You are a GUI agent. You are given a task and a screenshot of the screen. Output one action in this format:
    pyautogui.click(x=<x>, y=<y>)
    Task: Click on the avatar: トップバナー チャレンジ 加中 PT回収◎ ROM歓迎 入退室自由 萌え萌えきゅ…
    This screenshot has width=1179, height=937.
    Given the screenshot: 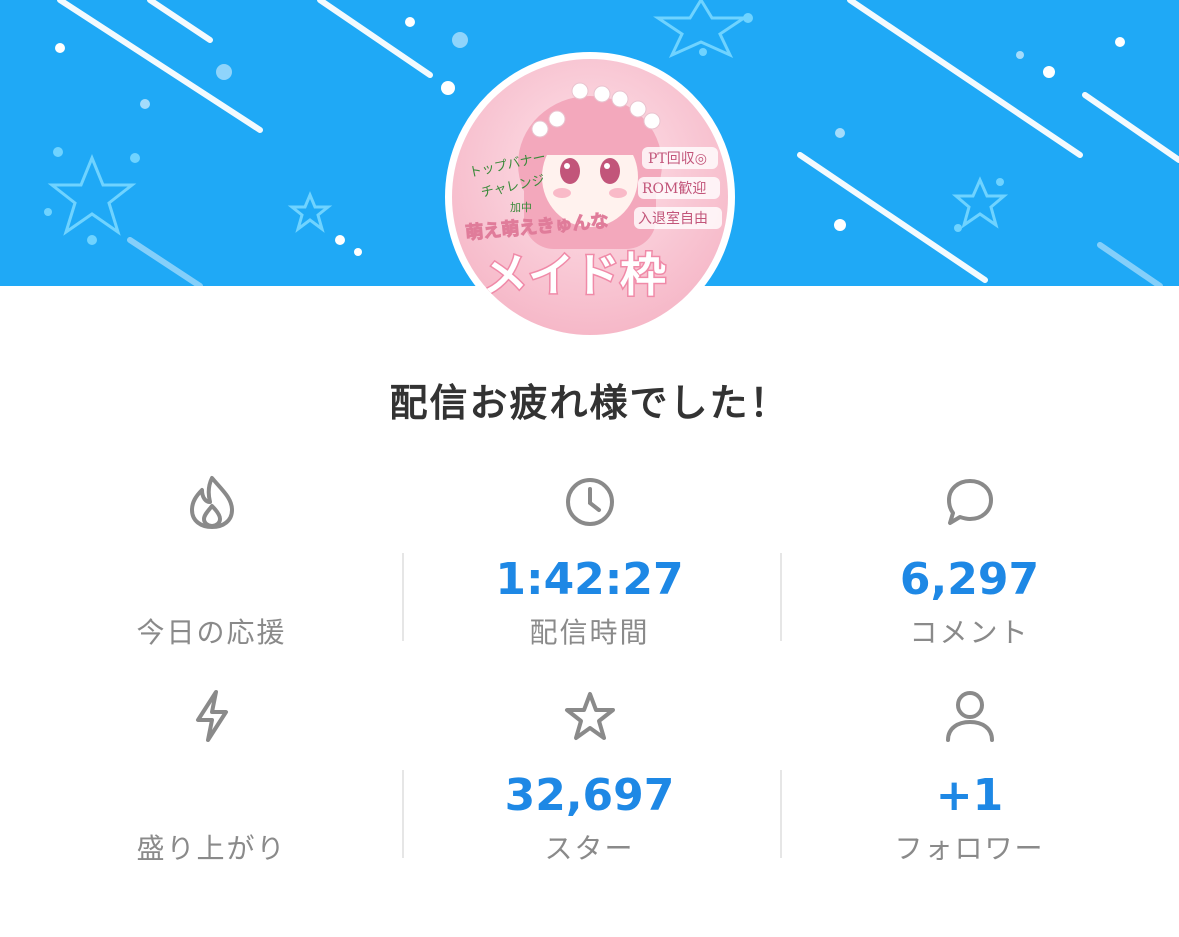 What is the action you would take?
    pyautogui.click(x=590, y=197)
    